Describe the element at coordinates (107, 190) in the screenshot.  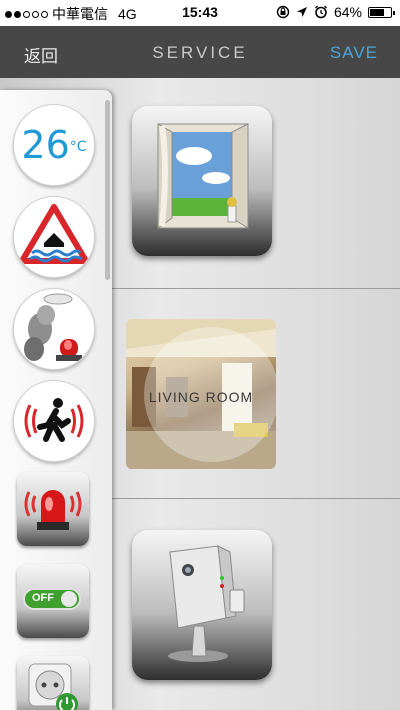
I see `sidebar-scrollbar` at that location.